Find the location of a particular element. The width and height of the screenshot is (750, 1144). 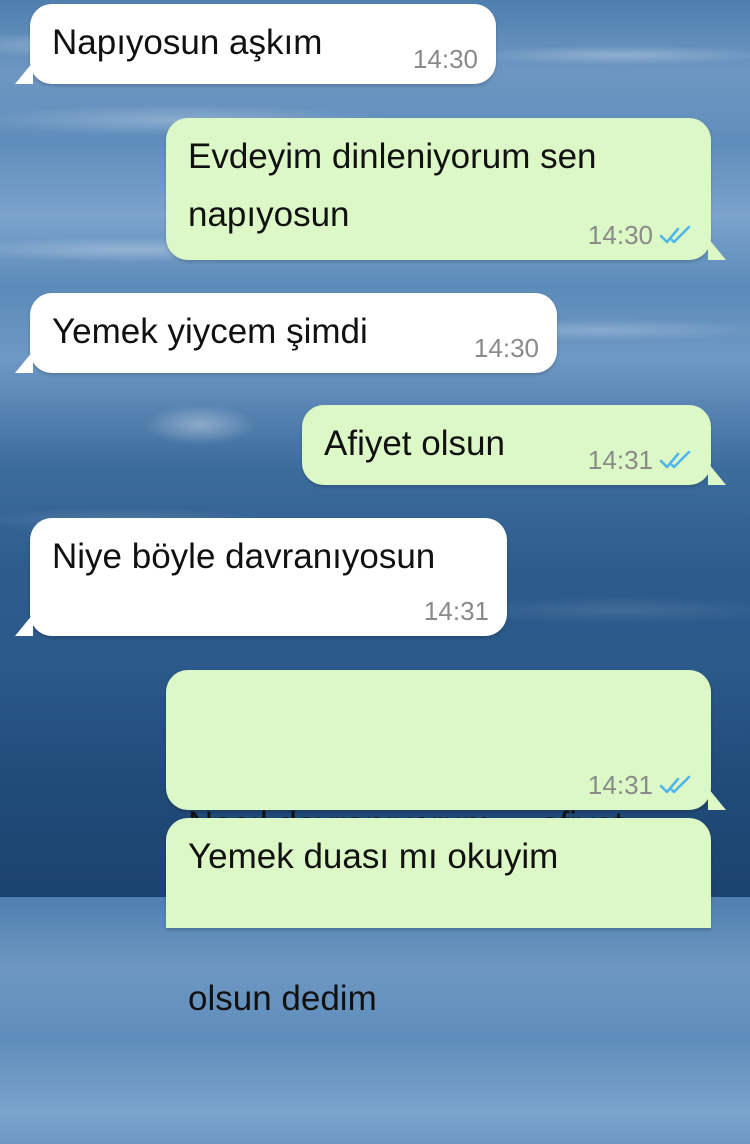

message-line: olsun dedim is located at coordinates (282, 998).